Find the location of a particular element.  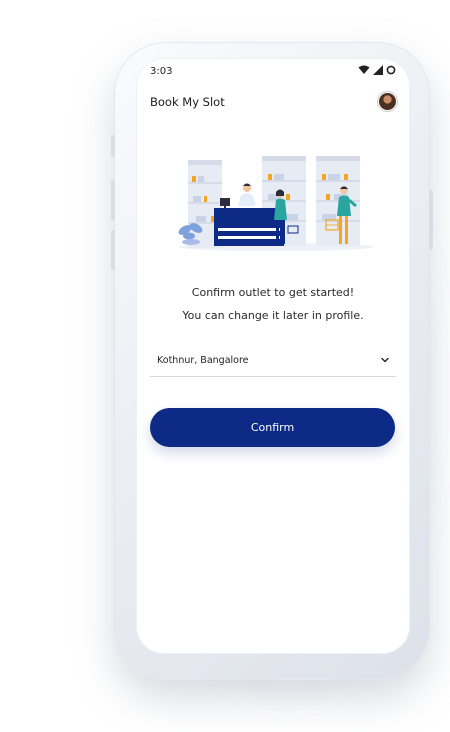

status-bar: 3:03 is located at coordinates (273, 71).